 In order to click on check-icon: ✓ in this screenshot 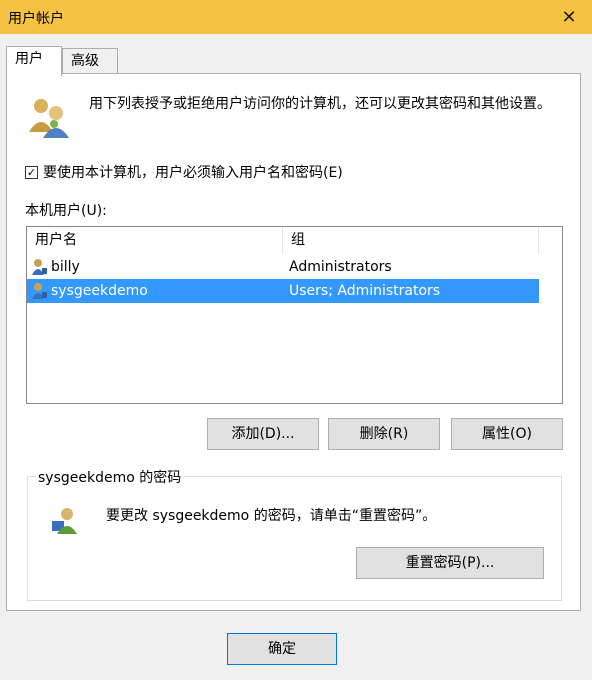, I will do `click(31, 172)`.